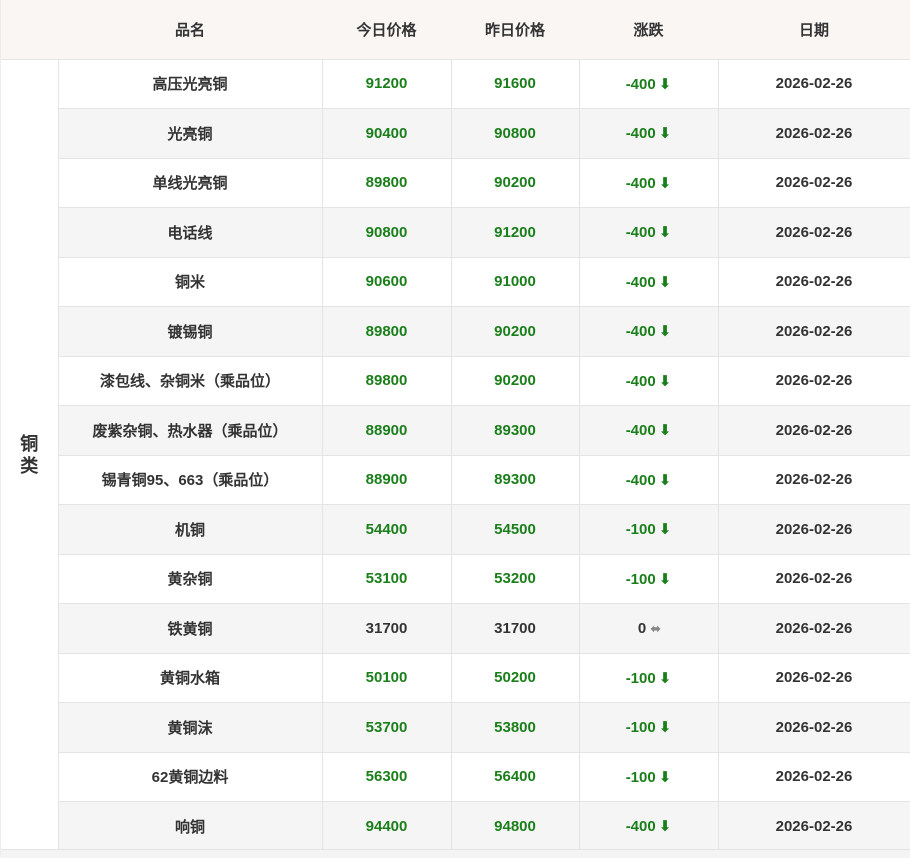 This screenshot has width=910, height=858. I want to click on table-header-row: 品名 今日价格 昨日价格 涨跌 日期, so click(455, 29).